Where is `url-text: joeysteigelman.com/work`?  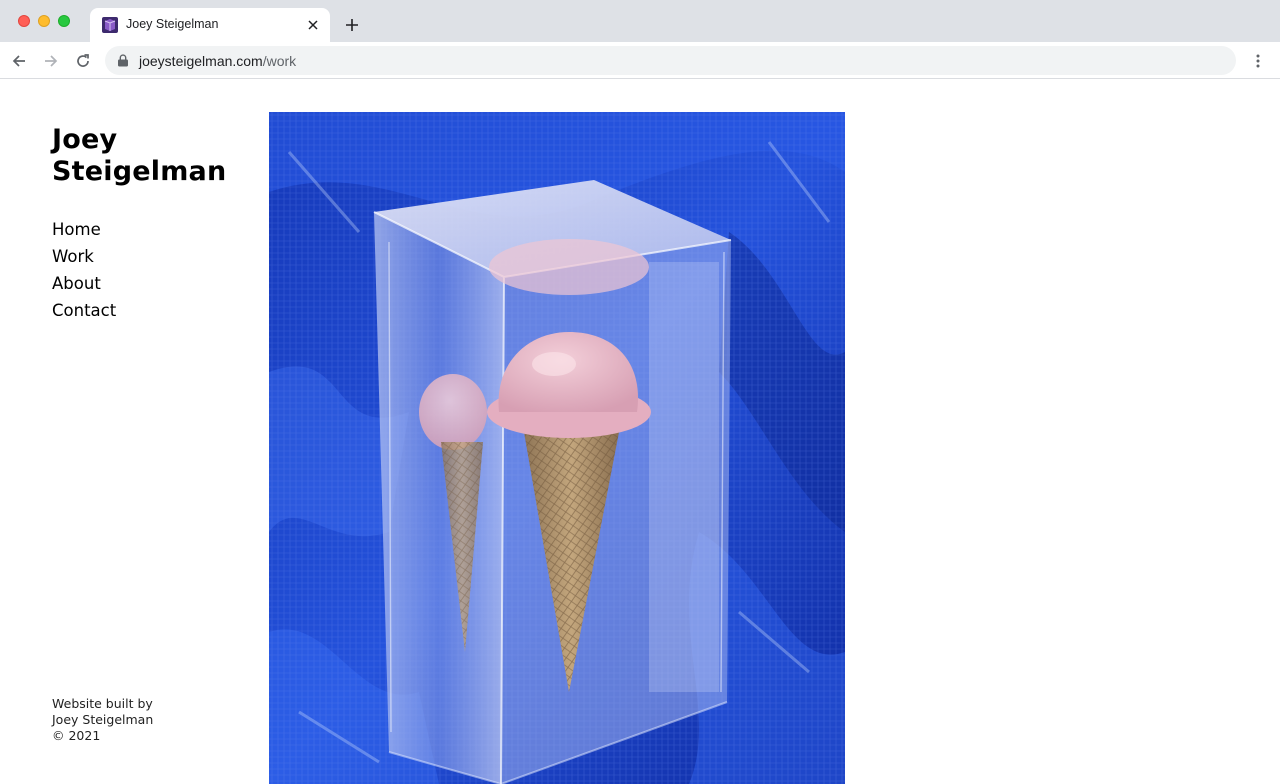
url-text: joeysteigelman.com/work is located at coordinates (217, 61).